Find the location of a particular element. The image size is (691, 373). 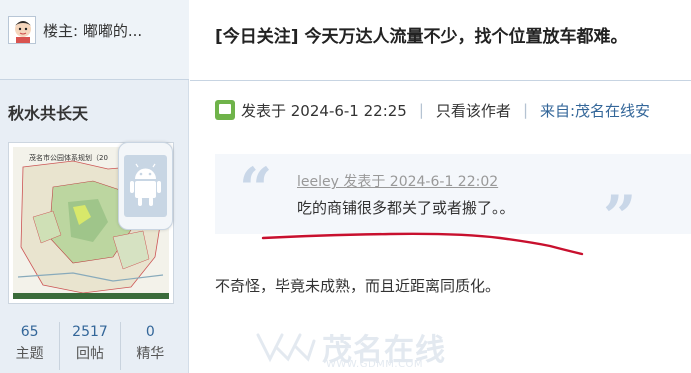

stat-value: 0 is located at coordinates (150, 332).